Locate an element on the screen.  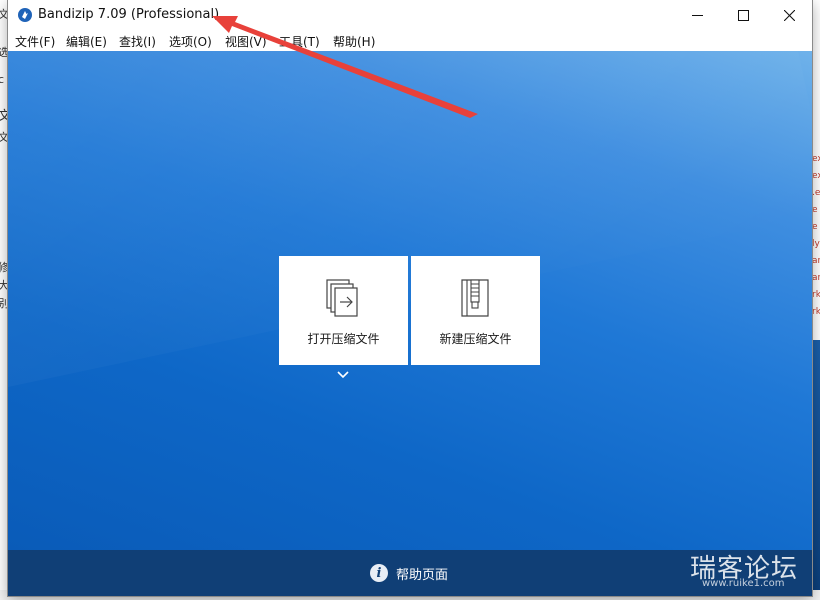
menu-help: 帮助(H) is located at coordinates (354, 41).